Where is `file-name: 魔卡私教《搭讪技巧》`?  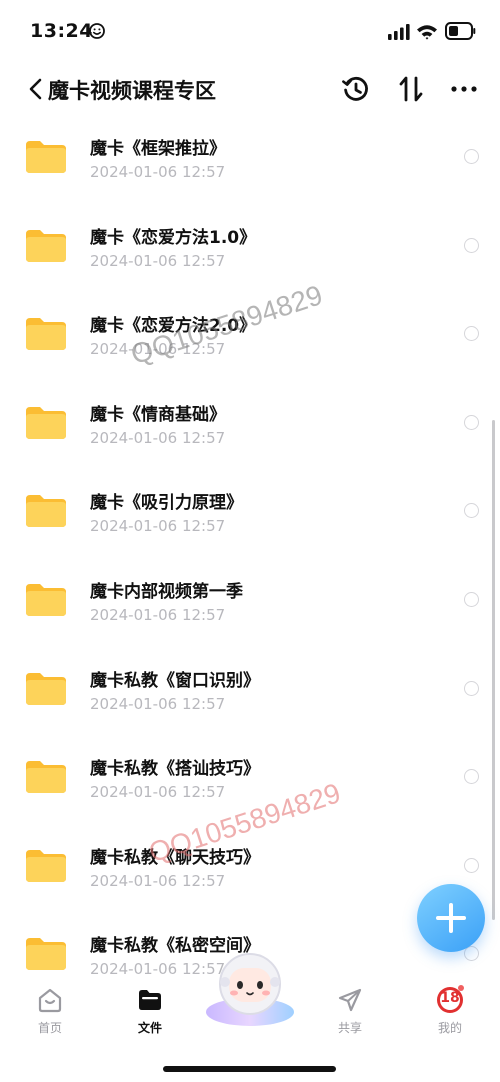 file-name: 魔卡私教《搭讪技巧》 is located at coordinates (175, 769).